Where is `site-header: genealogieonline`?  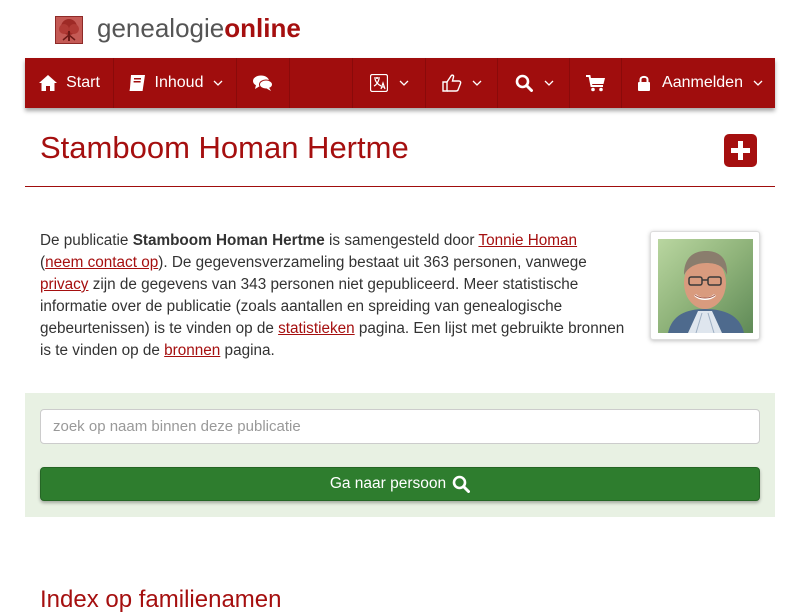 site-header: genealogieonline is located at coordinates (400, 29).